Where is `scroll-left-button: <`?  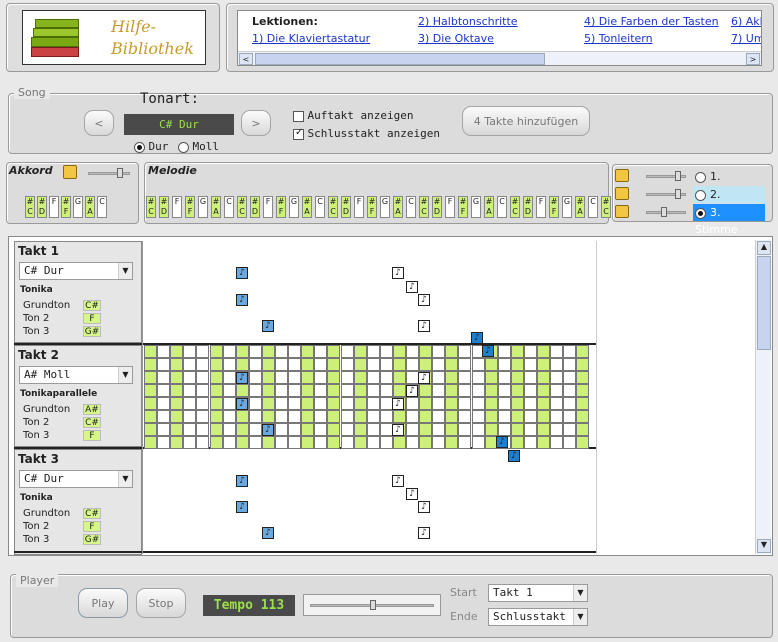
scroll-left-button: < is located at coordinates (246, 59).